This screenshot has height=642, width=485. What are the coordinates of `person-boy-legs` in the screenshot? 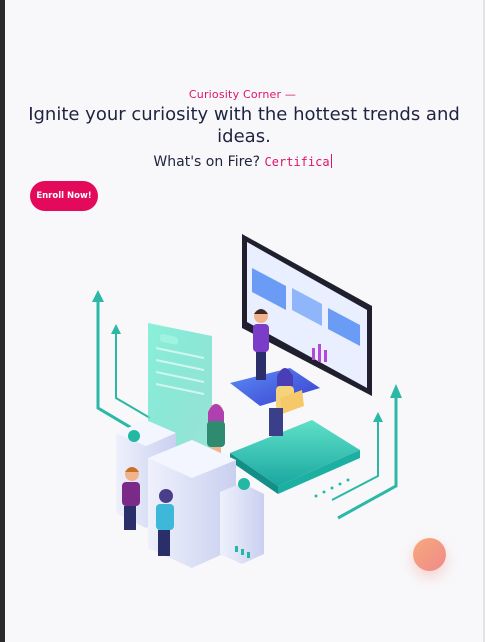 It's located at (130, 518).